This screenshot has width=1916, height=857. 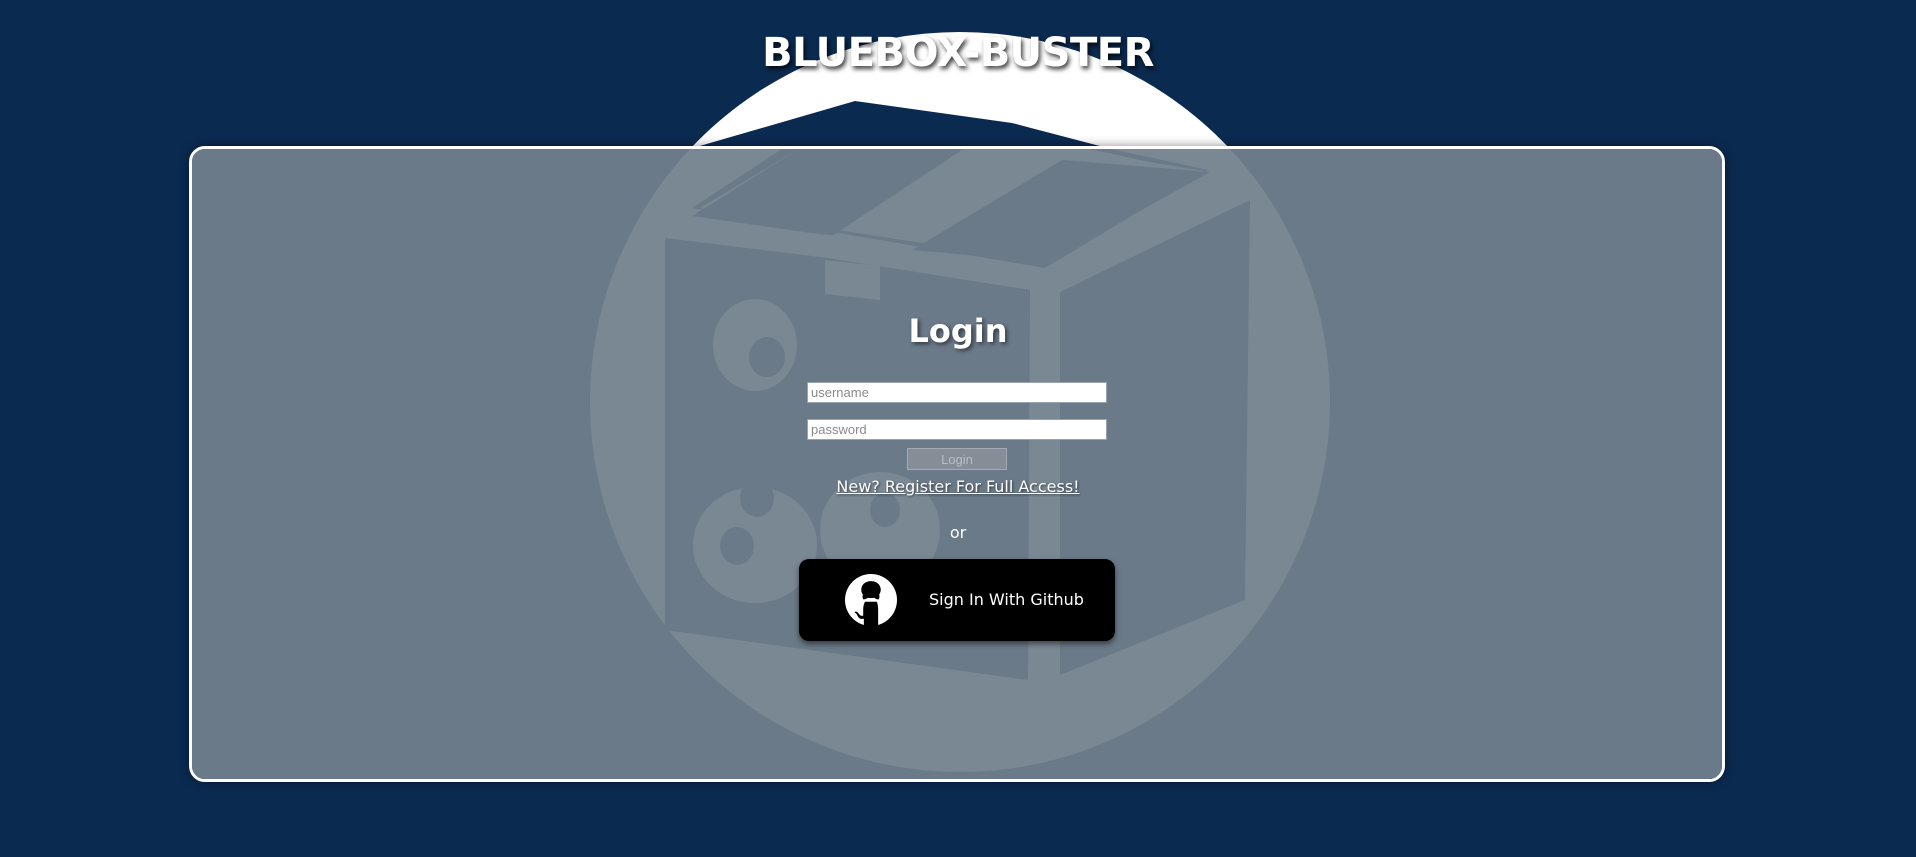 What do you see at coordinates (958, 532) in the screenshot?
I see `or-separator: or` at bounding box center [958, 532].